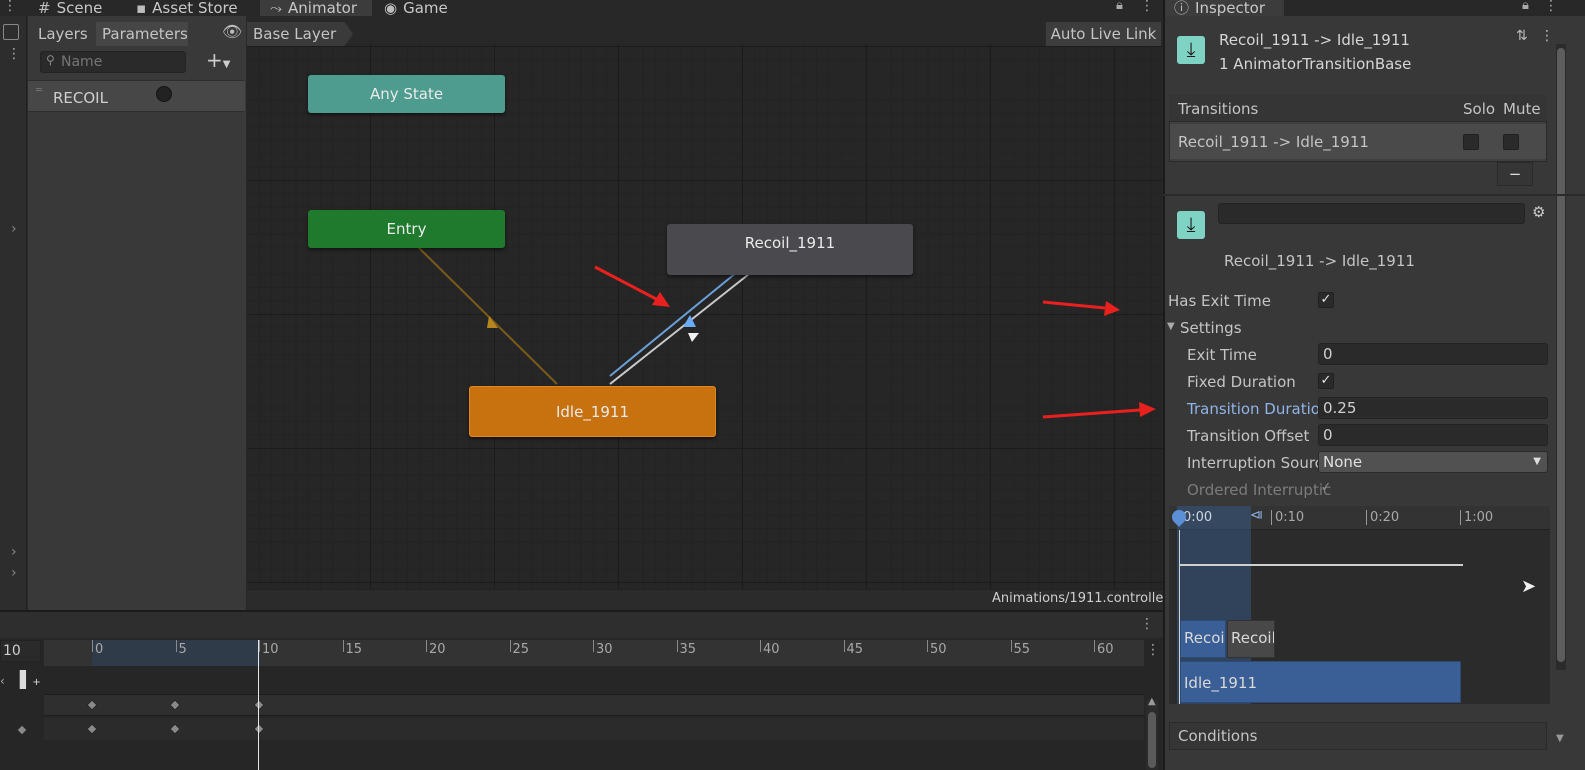  What do you see at coordinates (1253, 409) in the screenshot?
I see `transition-duration-label: Transition Duratio` at bounding box center [1253, 409].